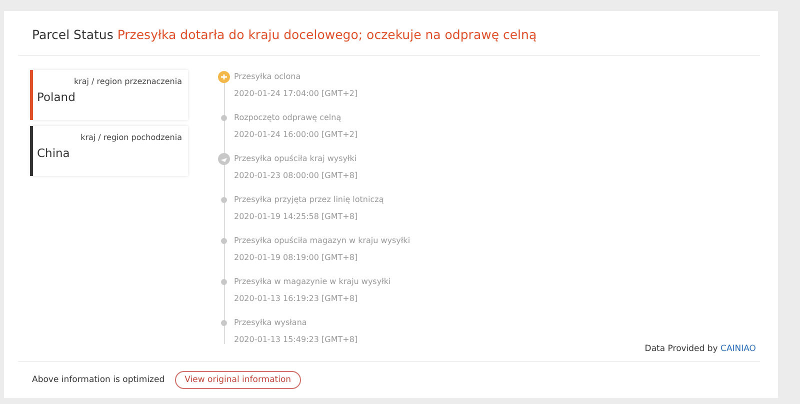 The image size is (800, 404). What do you see at coordinates (296, 257) in the screenshot?
I see `event-time: 2020-01-19 08:19:00 [GMT+8]` at bounding box center [296, 257].